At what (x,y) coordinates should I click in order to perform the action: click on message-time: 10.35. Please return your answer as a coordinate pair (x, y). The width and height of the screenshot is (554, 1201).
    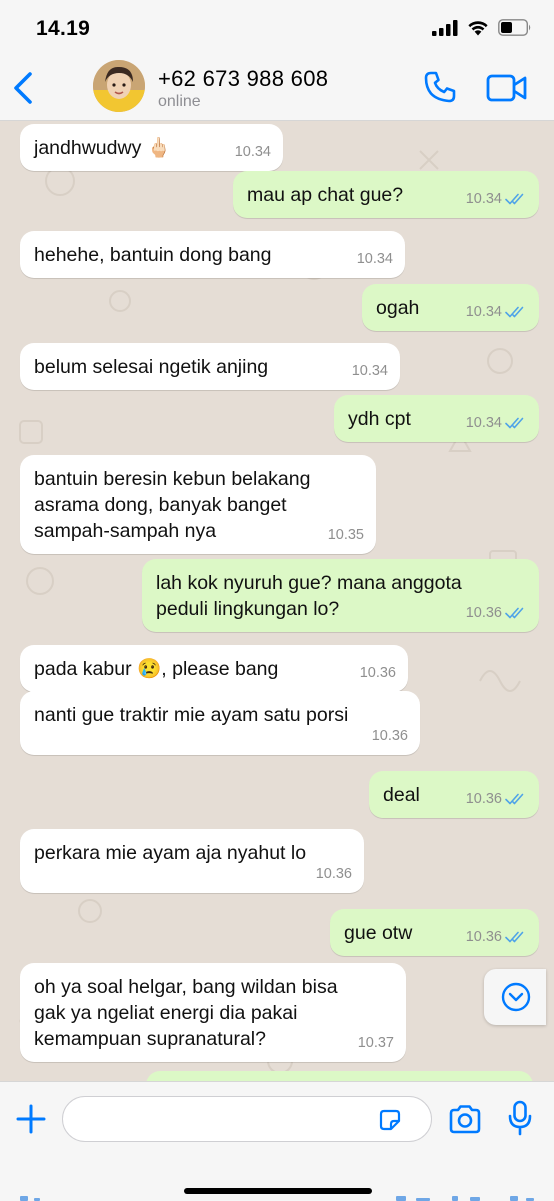
    Looking at the image, I should click on (345, 535).